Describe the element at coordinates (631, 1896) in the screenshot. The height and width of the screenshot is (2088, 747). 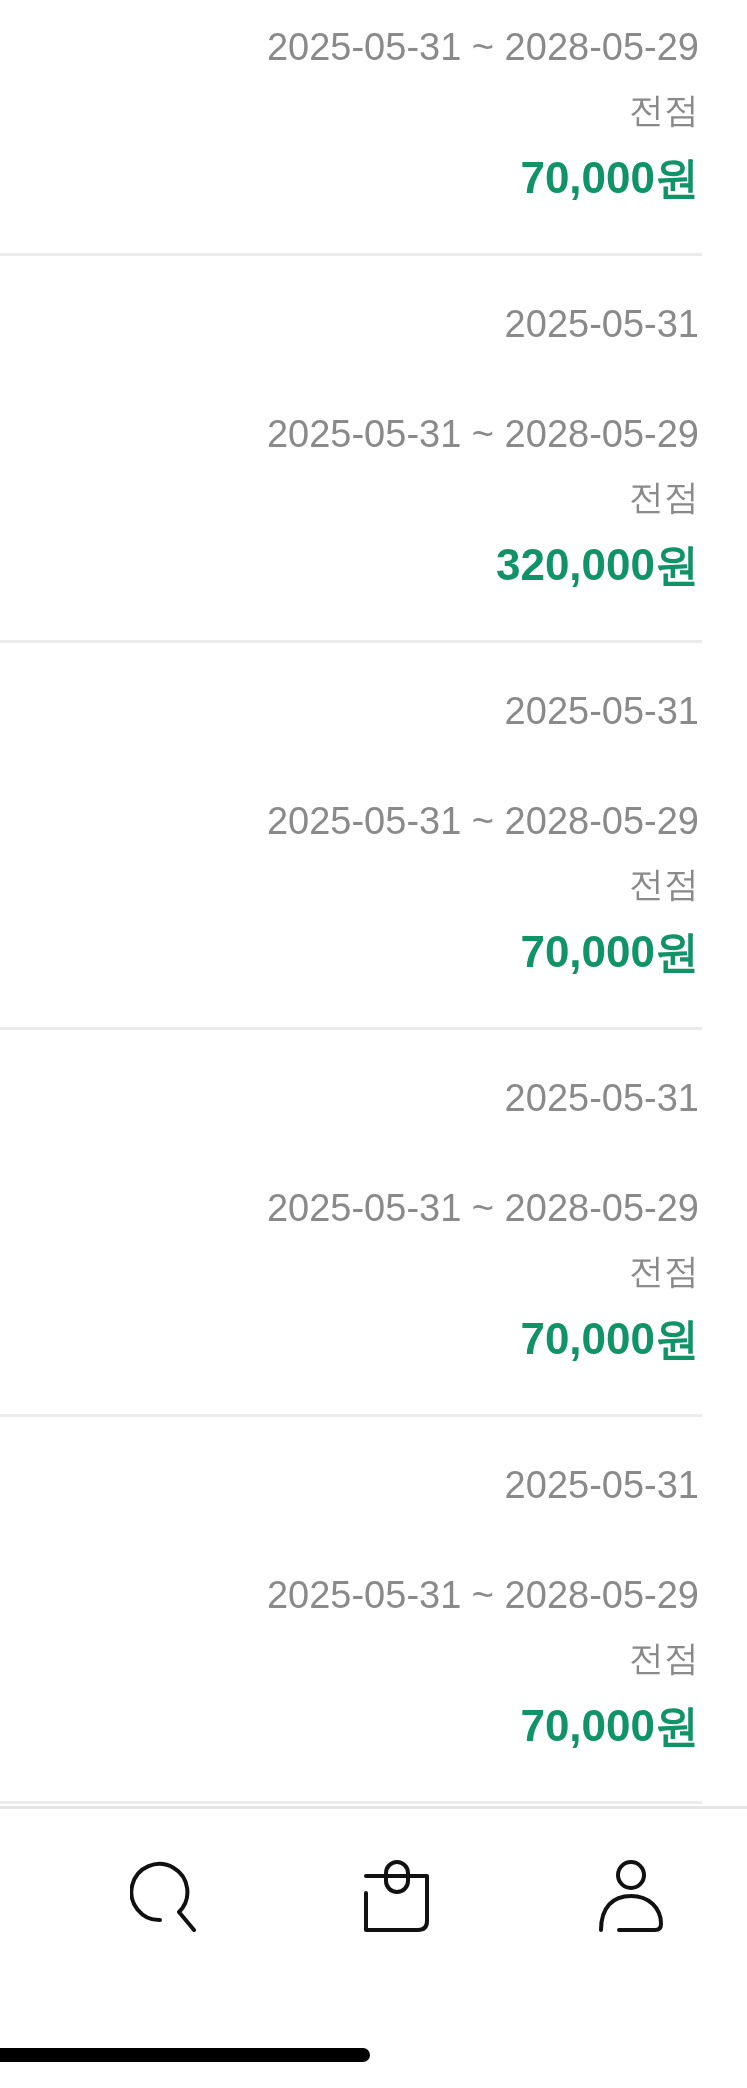
I see `person-icon` at that location.